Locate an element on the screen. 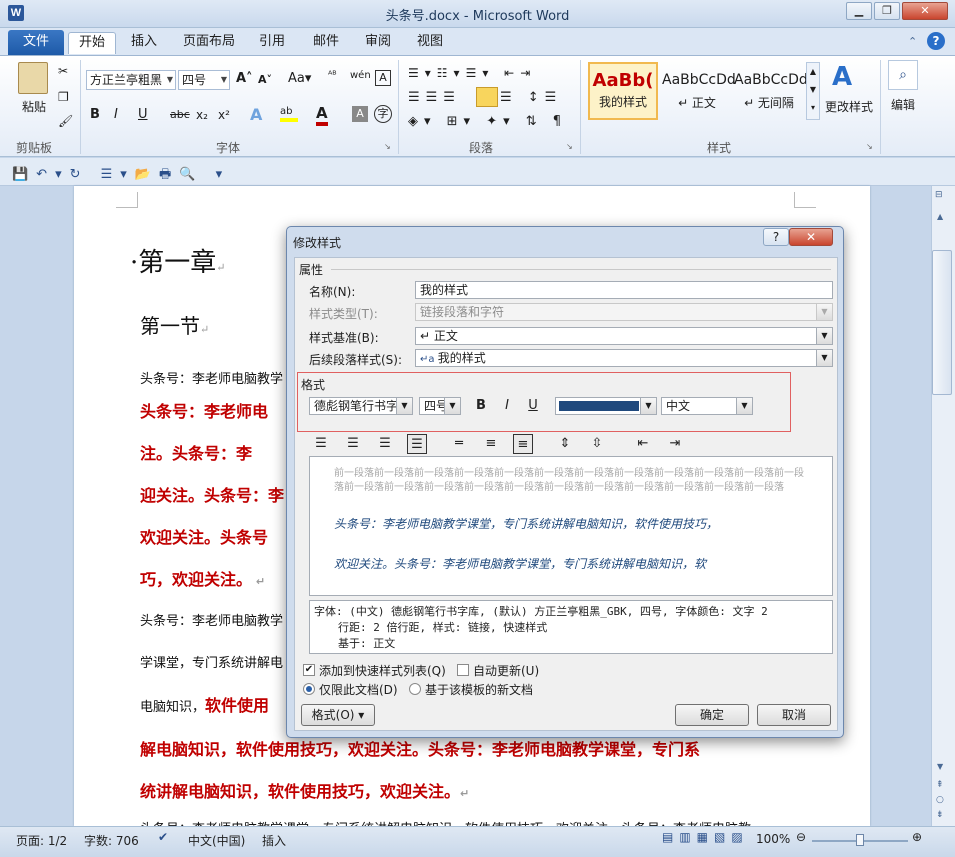  dialog-font-size-select: 四号 ▼ is located at coordinates (440, 406).